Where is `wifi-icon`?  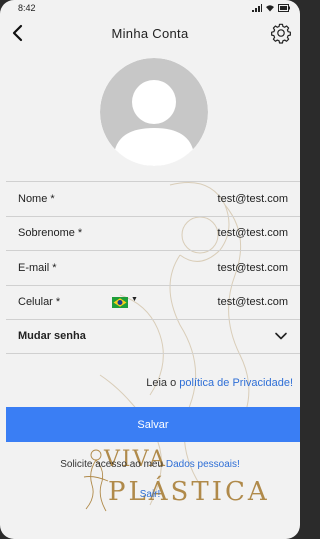
wifi-icon is located at coordinates (270, 8).